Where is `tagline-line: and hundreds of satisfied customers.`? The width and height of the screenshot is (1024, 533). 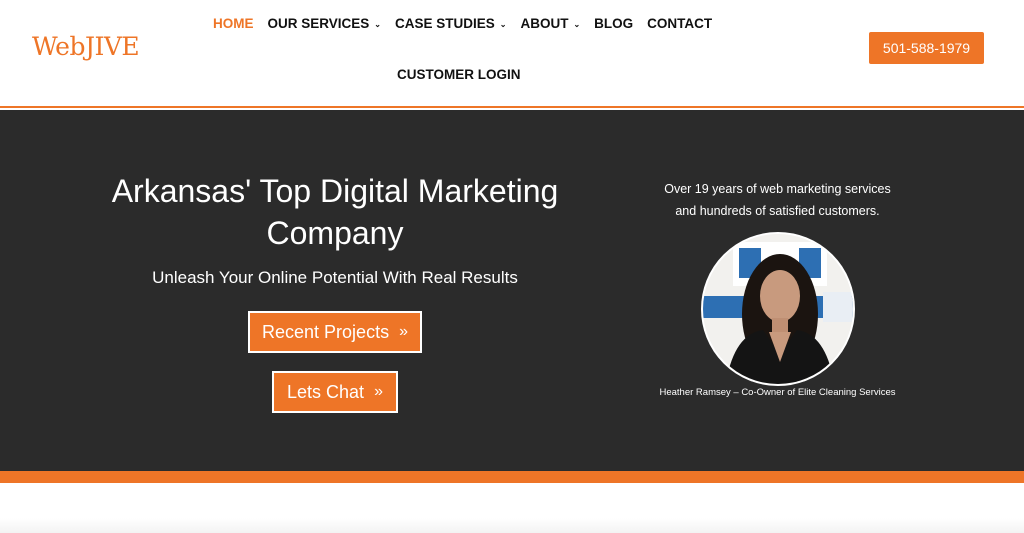 tagline-line: and hundreds of satisfied customers. is located at coordinates (777, 211).